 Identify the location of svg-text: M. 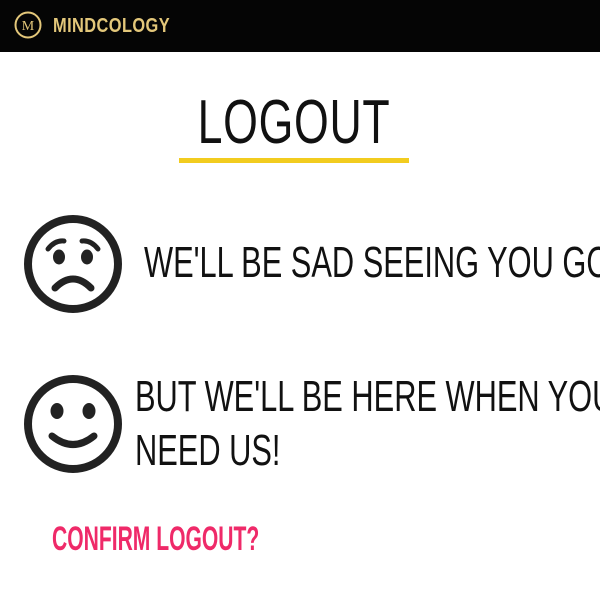
(28, 26).